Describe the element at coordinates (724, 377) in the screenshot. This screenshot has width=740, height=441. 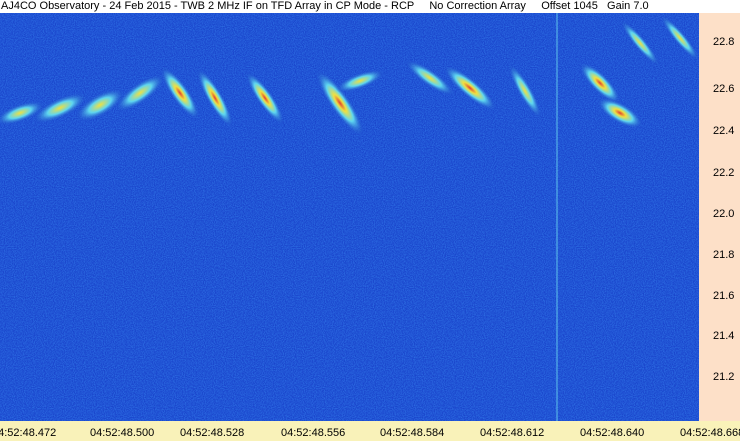
I see `y-tick: 21.2` at that location.